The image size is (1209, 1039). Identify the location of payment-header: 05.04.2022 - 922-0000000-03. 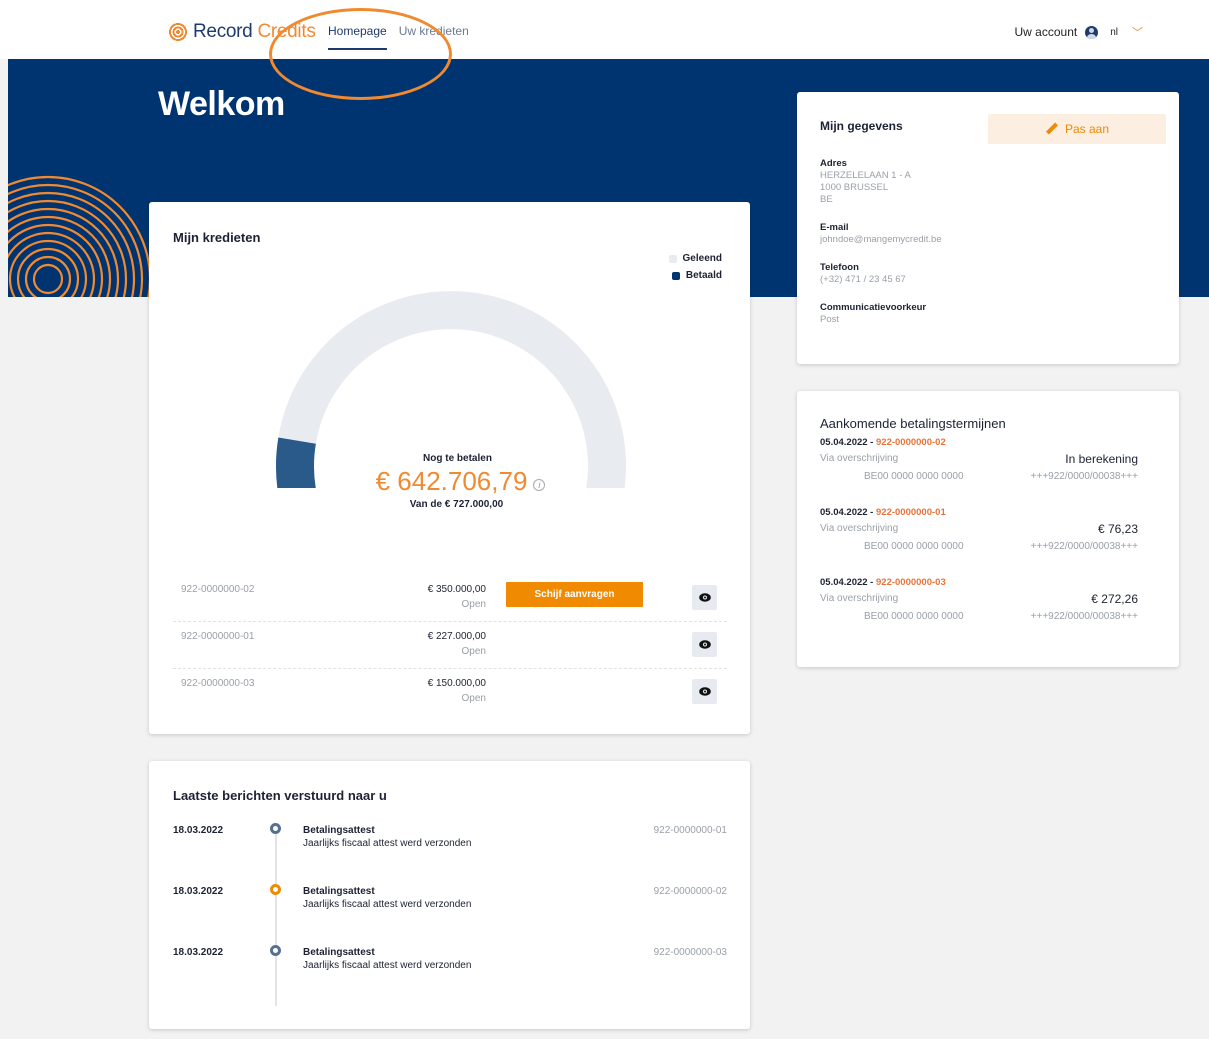
(883, 582).